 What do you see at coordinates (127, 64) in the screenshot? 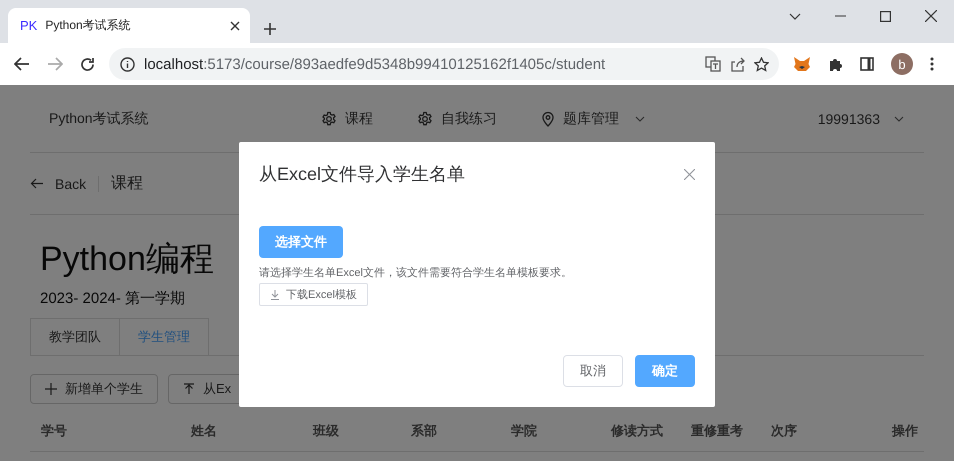
I see `info-icon` at bounding box center [127, 64].